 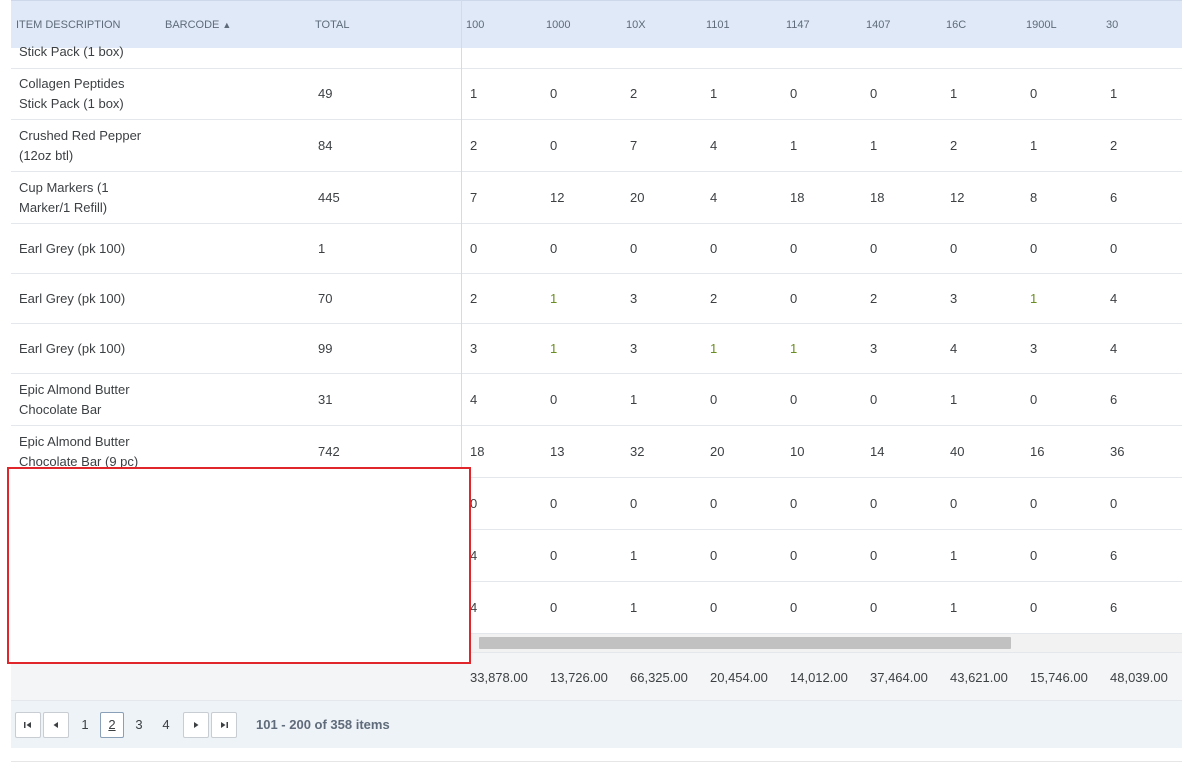 I want to click on column-total: 66,325.00, so click(x=659, y=677).